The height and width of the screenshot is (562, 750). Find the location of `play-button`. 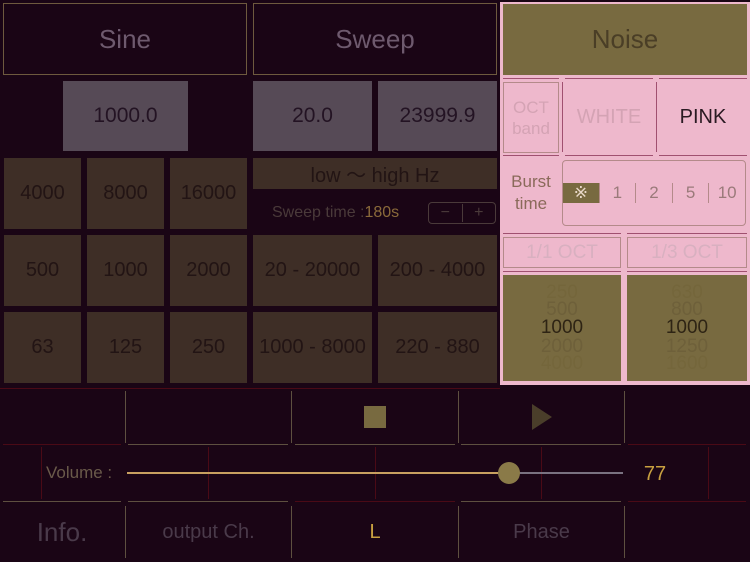

play-button is located at coordinates (541, 417).